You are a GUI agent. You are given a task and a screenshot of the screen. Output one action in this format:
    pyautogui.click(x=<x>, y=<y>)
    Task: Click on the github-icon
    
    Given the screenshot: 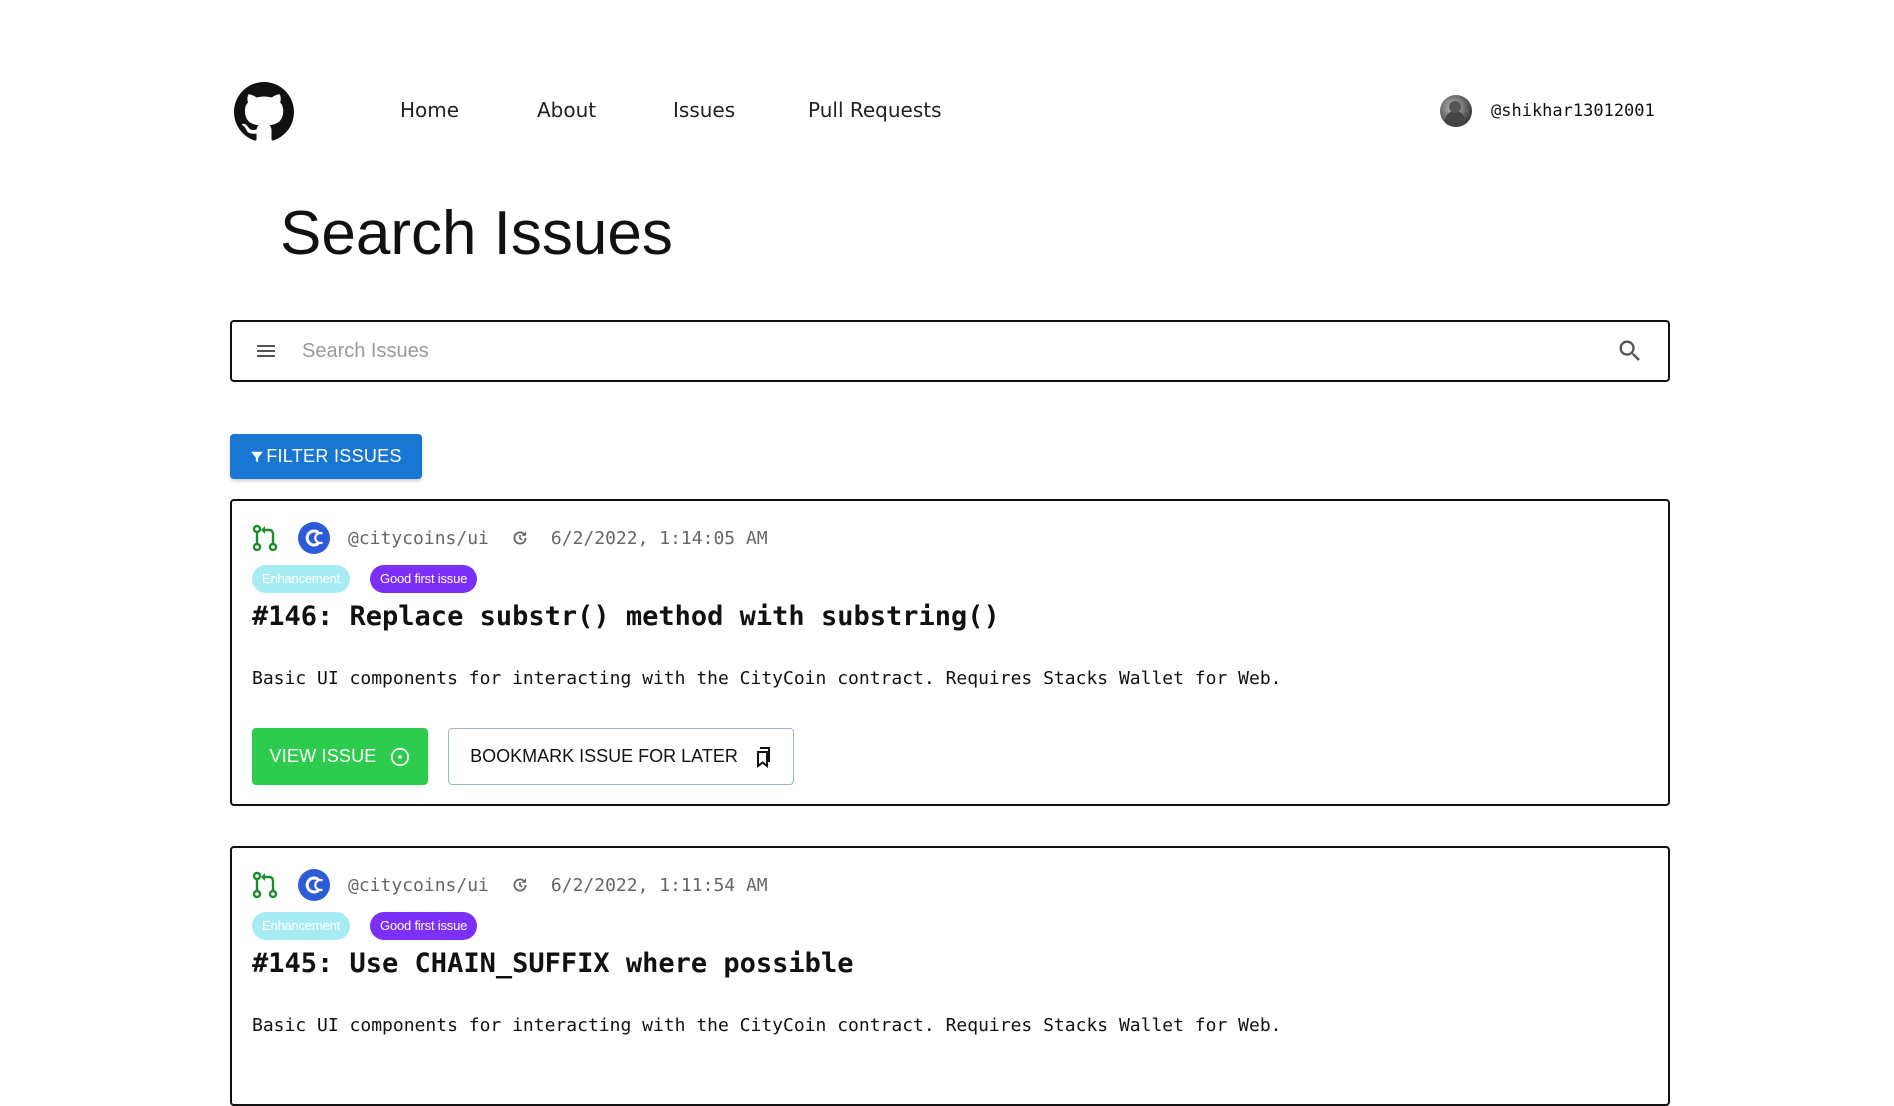 What is the action you would take?
    pyautogui.click(x=264, y=112)
    